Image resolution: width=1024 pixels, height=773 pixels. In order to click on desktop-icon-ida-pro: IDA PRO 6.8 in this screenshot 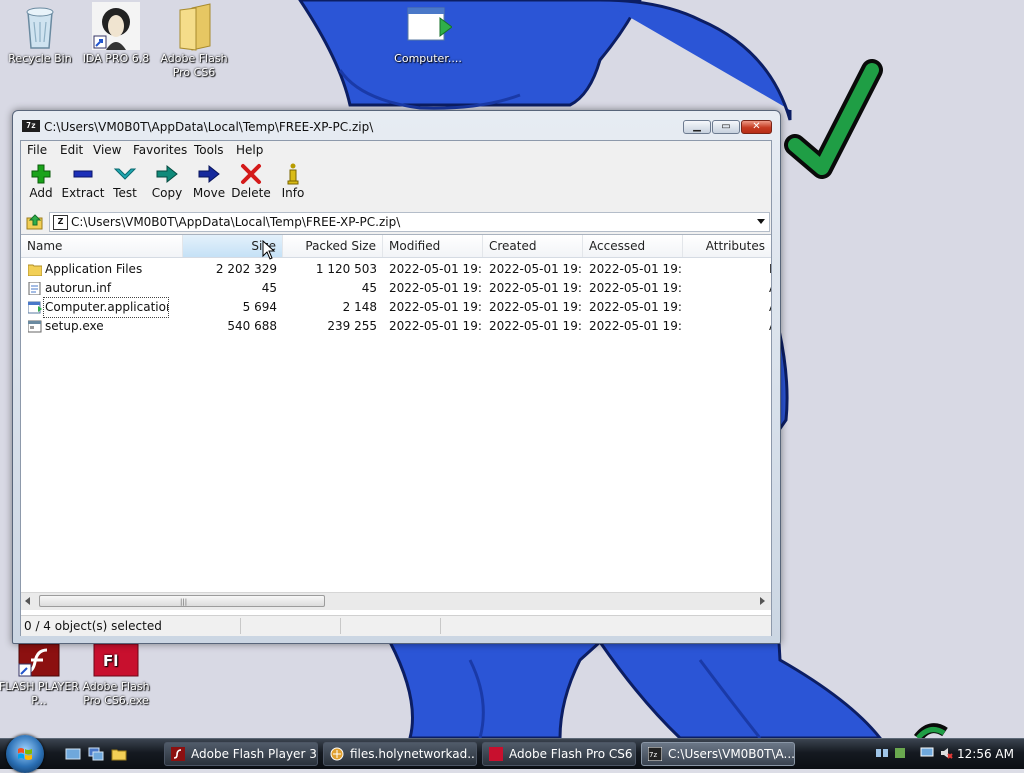, I will do `click(116, 34)`.